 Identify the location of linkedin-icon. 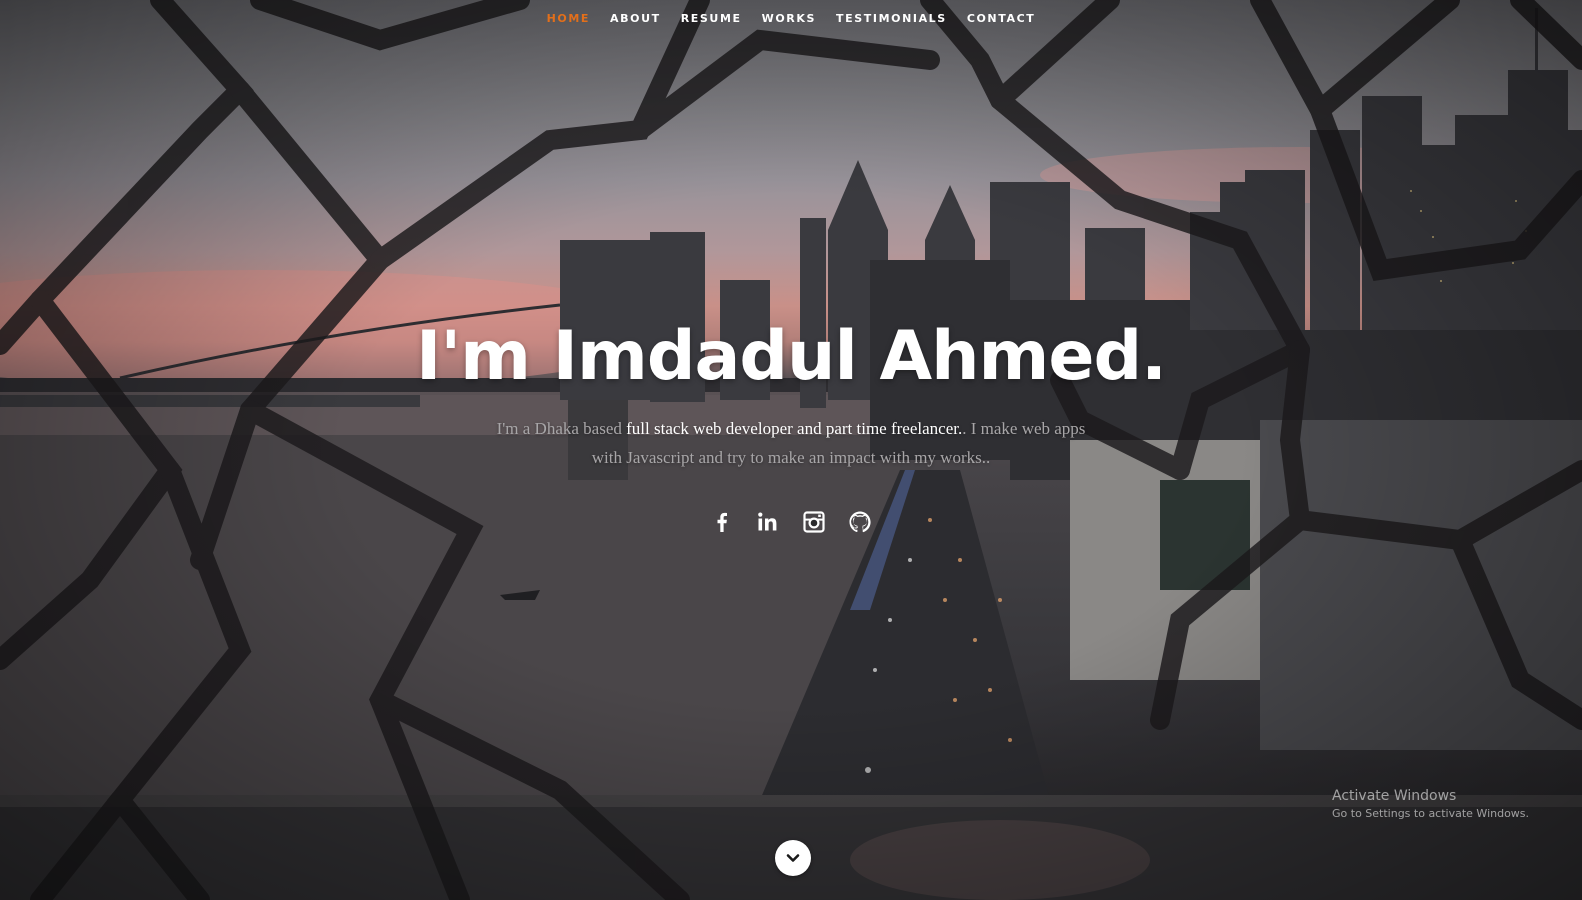
(767, 521).